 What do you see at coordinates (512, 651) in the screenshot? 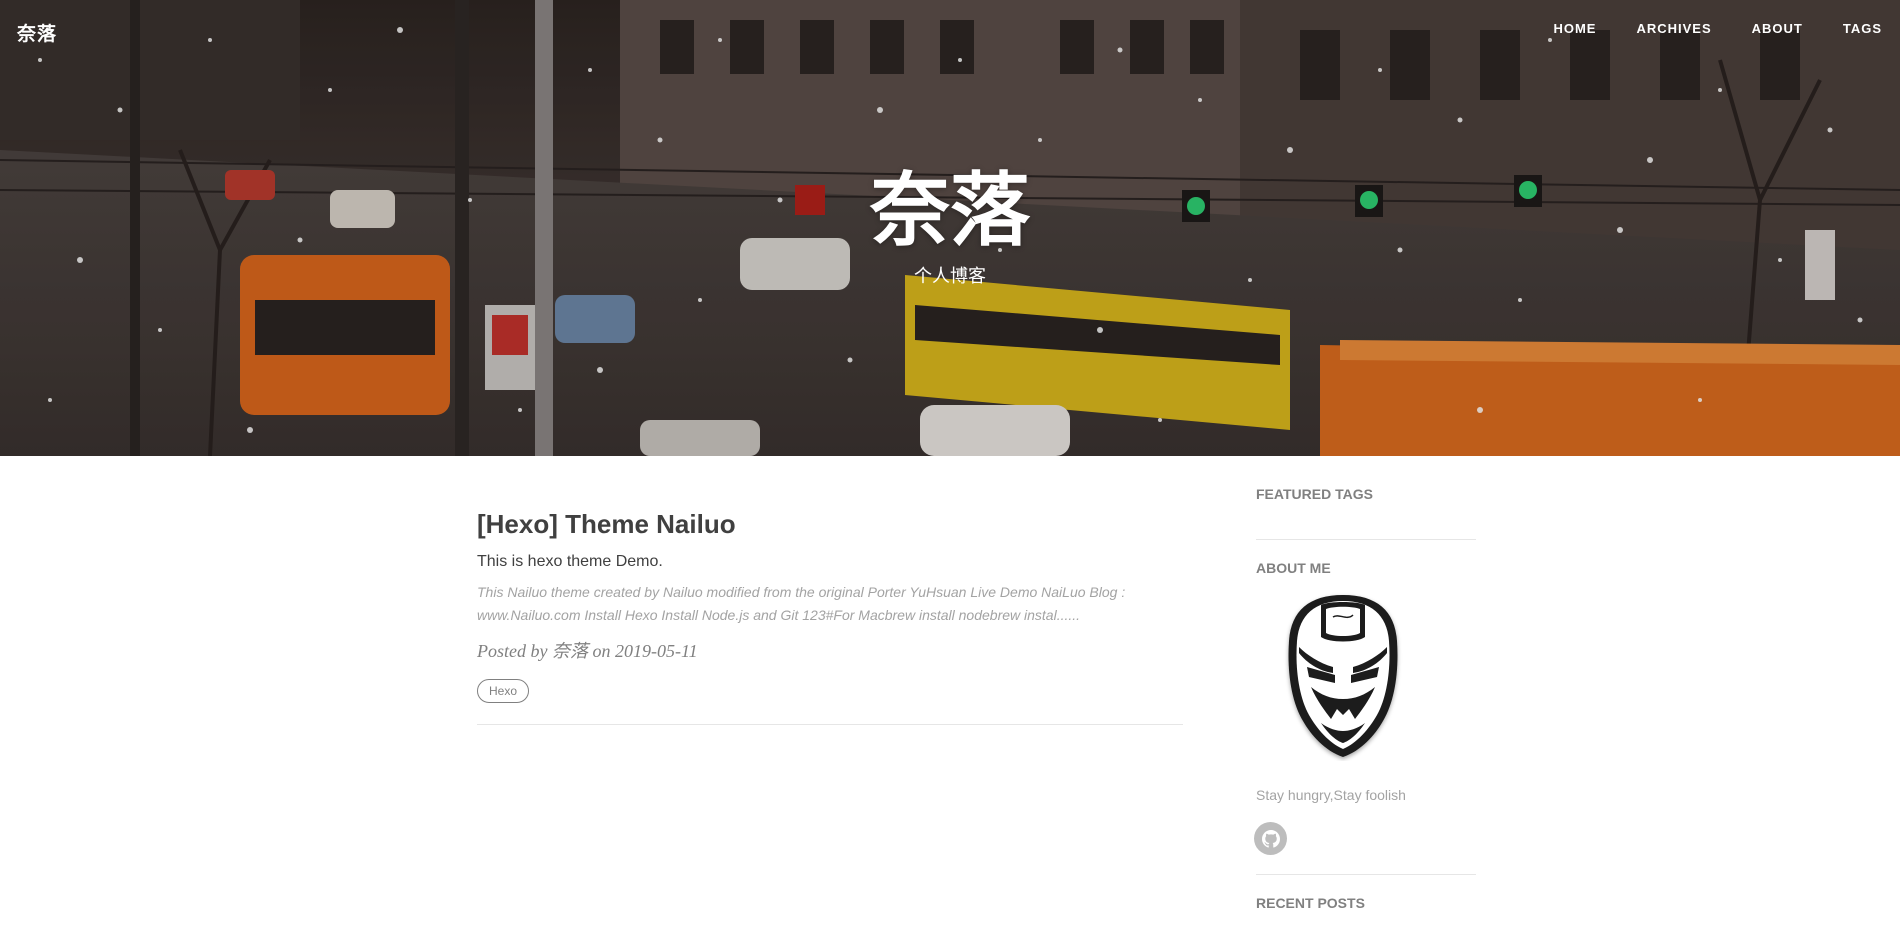
I see `meta-prefix: Posted by` at bounding box center [512, 651].